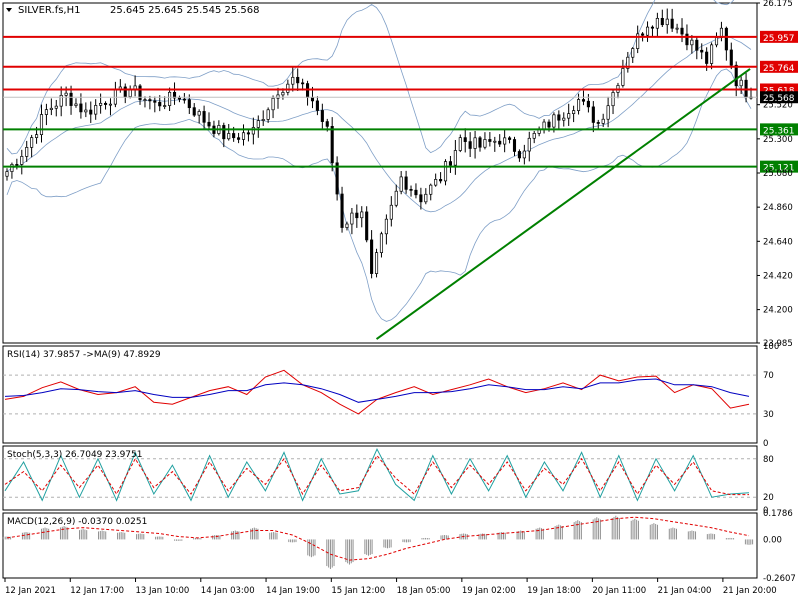  Describe the element at coordinates (778, 4) in the screenshot. I see `price-tick-label: 26.175` at that location.